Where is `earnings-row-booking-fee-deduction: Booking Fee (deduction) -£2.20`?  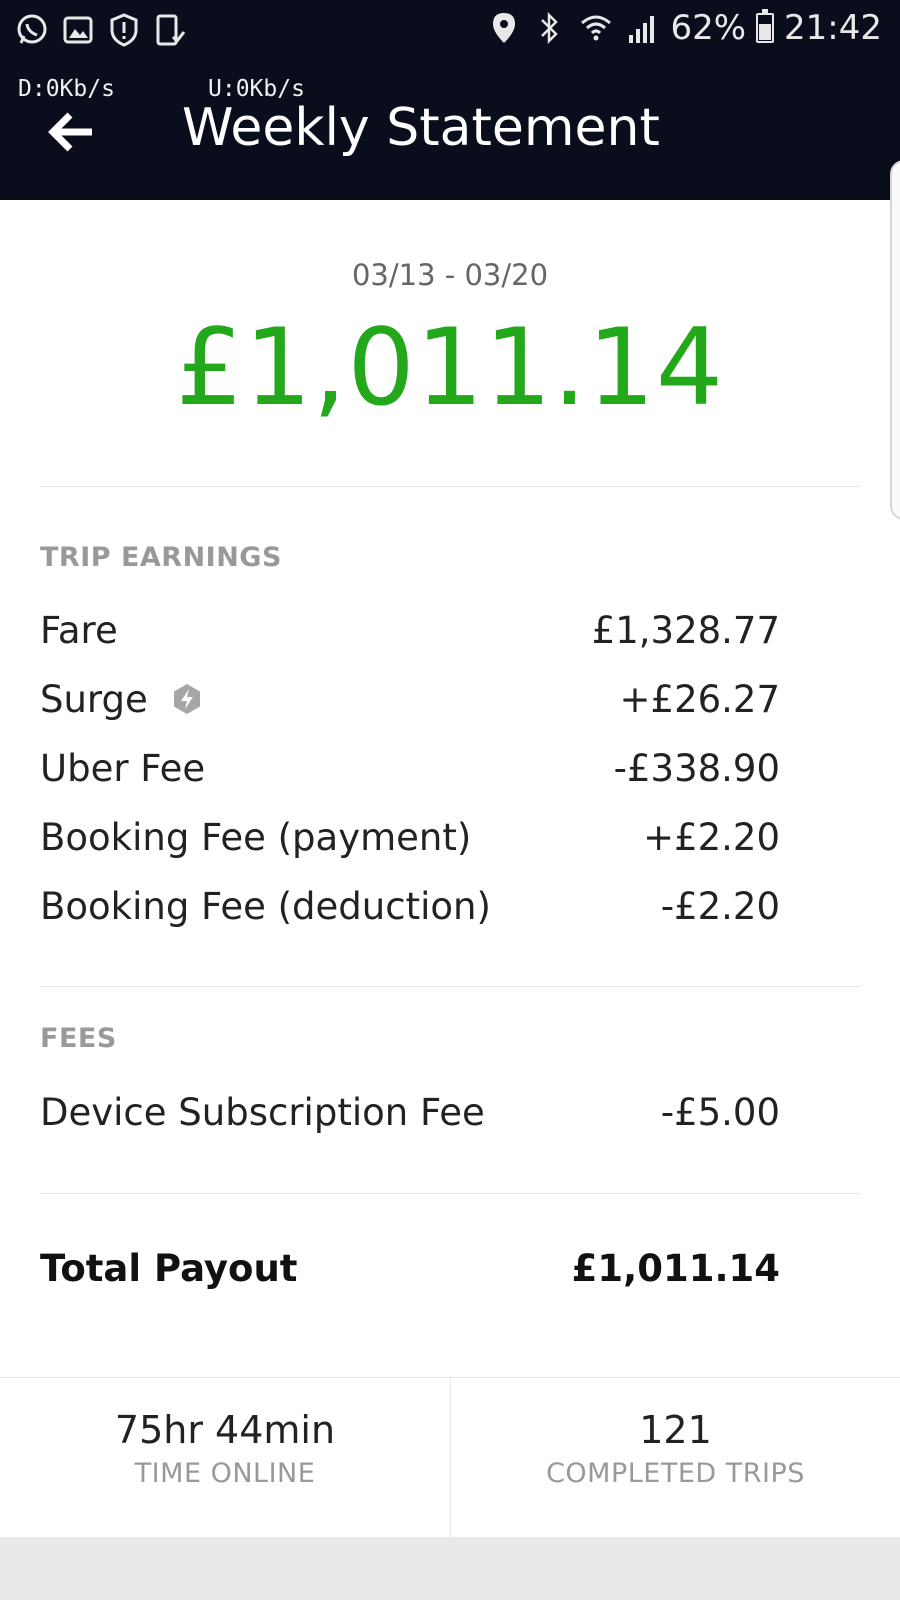
earnings-row-booking-fee-deduction: Booking Fee (deduction) -£2.20 is located at coordinates (410, 906).